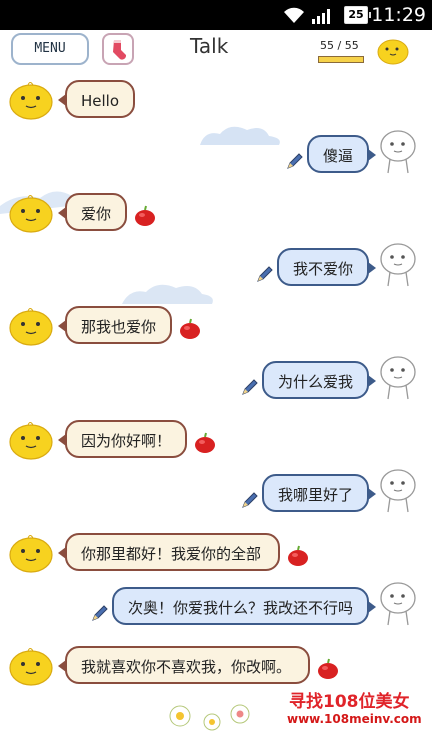  Describe the element at coordinates (357, 15) in the screenshot. I see `battery-icon: 25` at that location.